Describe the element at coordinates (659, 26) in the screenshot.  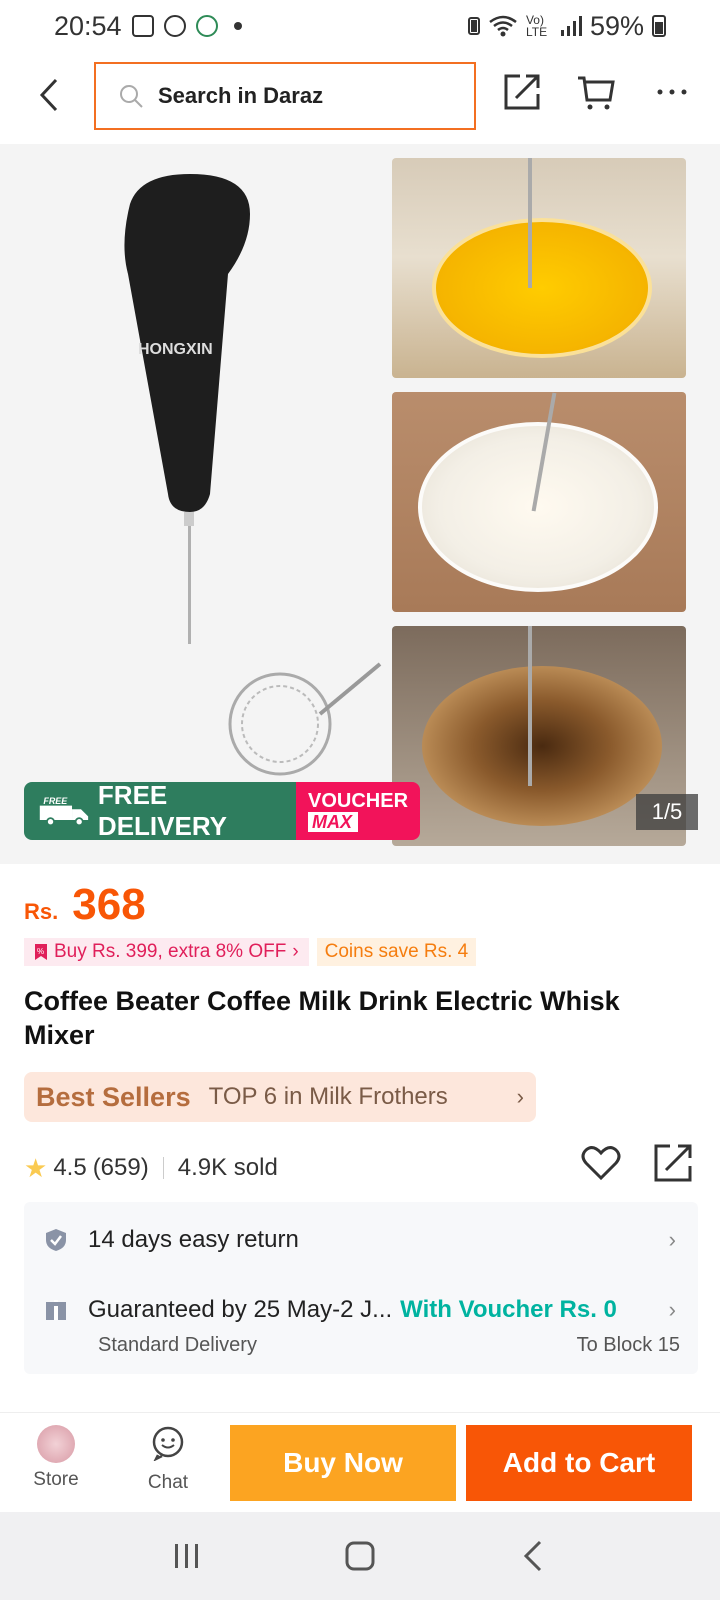
I see `battery-icon` at that location.